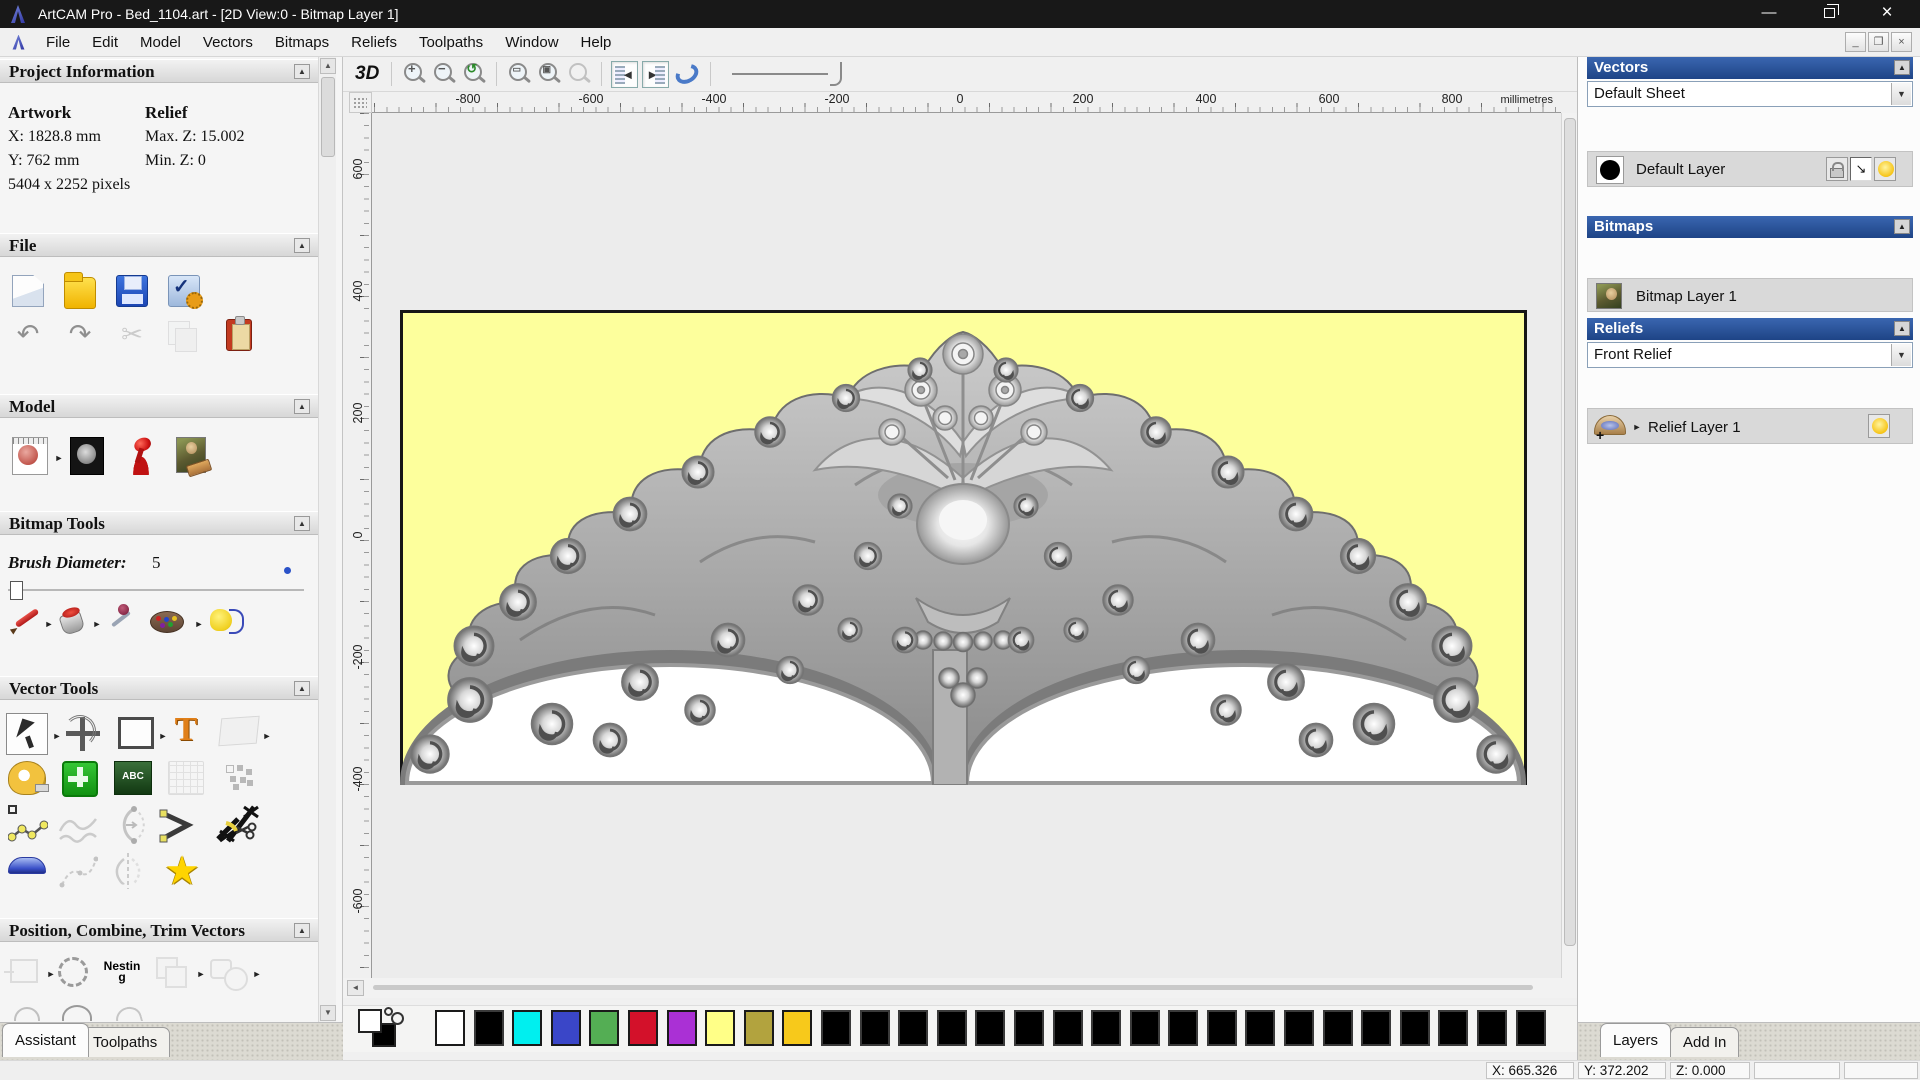 The height and width of the screenshot is (1080, 1920). I want to click on canvas-vertical-scrollbar, so click(1569, 545).